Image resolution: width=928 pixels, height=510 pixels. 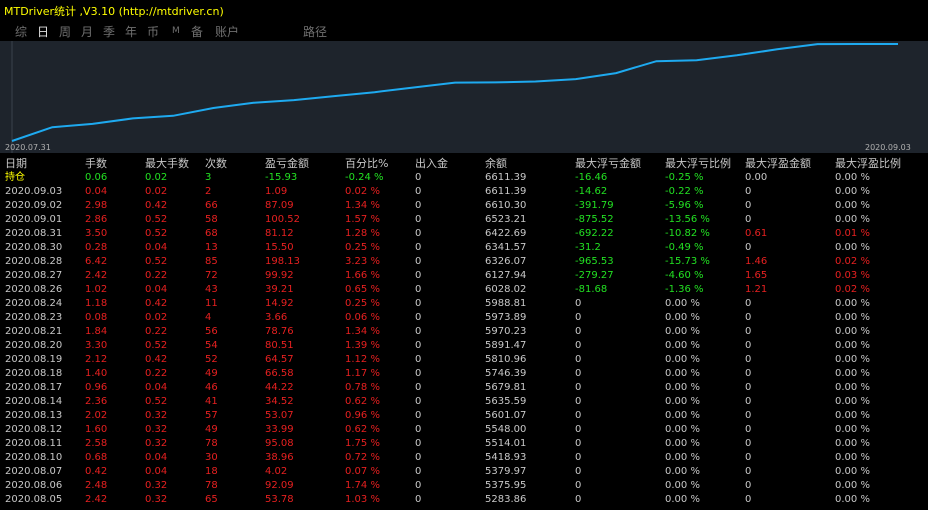 I want to click on cell-max-lots: 0.42, so click(x=156, y=205).